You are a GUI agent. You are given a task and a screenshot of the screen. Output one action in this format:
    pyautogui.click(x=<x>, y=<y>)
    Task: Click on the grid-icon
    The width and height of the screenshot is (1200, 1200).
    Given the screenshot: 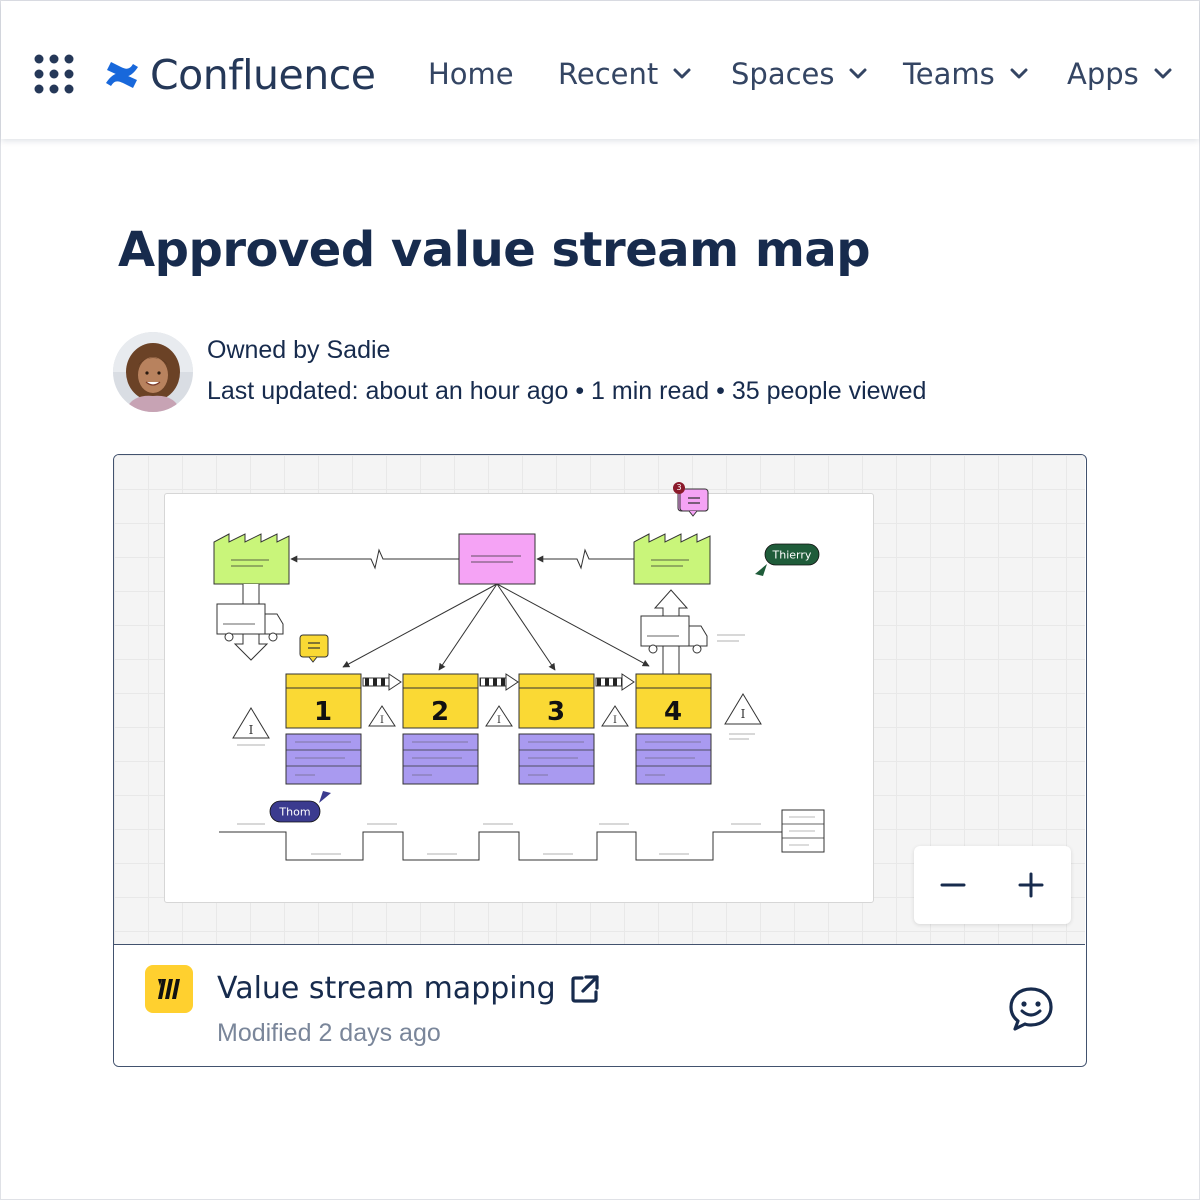 What is the action you would take?
    pyautogui.click(x=54, y=74)
    